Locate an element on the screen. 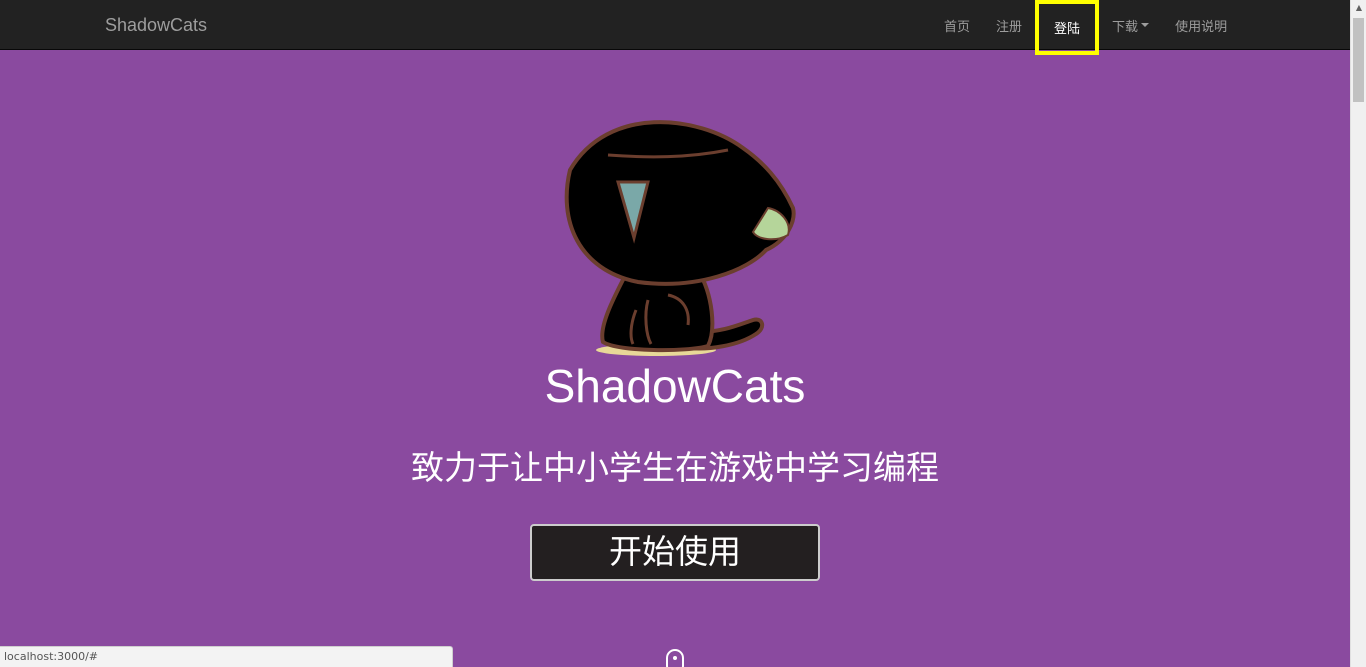 This screenshot has width=1366, height=667. scrollbar-thumb is located at coordinates (1358, 60).